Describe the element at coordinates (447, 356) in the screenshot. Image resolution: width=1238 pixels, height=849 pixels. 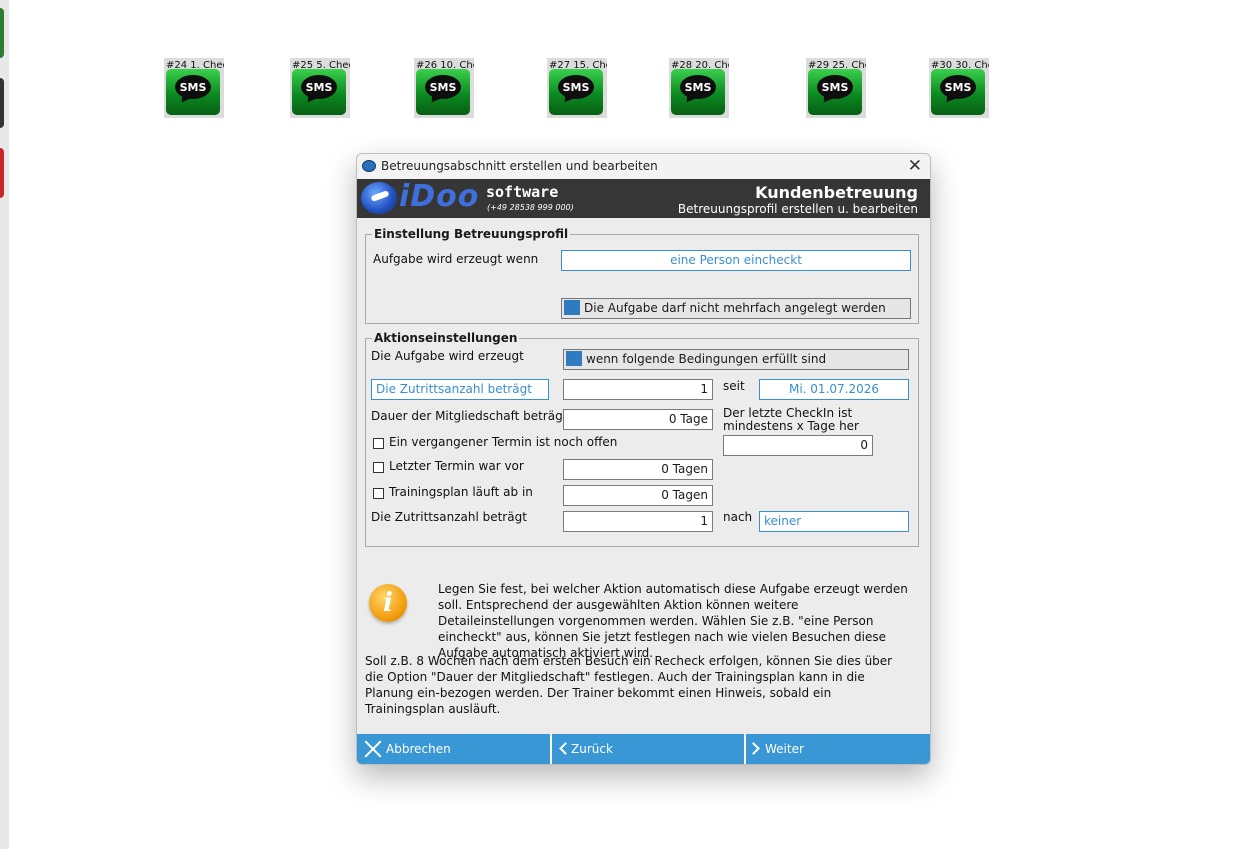
I see `created-label: Die Aufgabe wird erzeugt` at that location.